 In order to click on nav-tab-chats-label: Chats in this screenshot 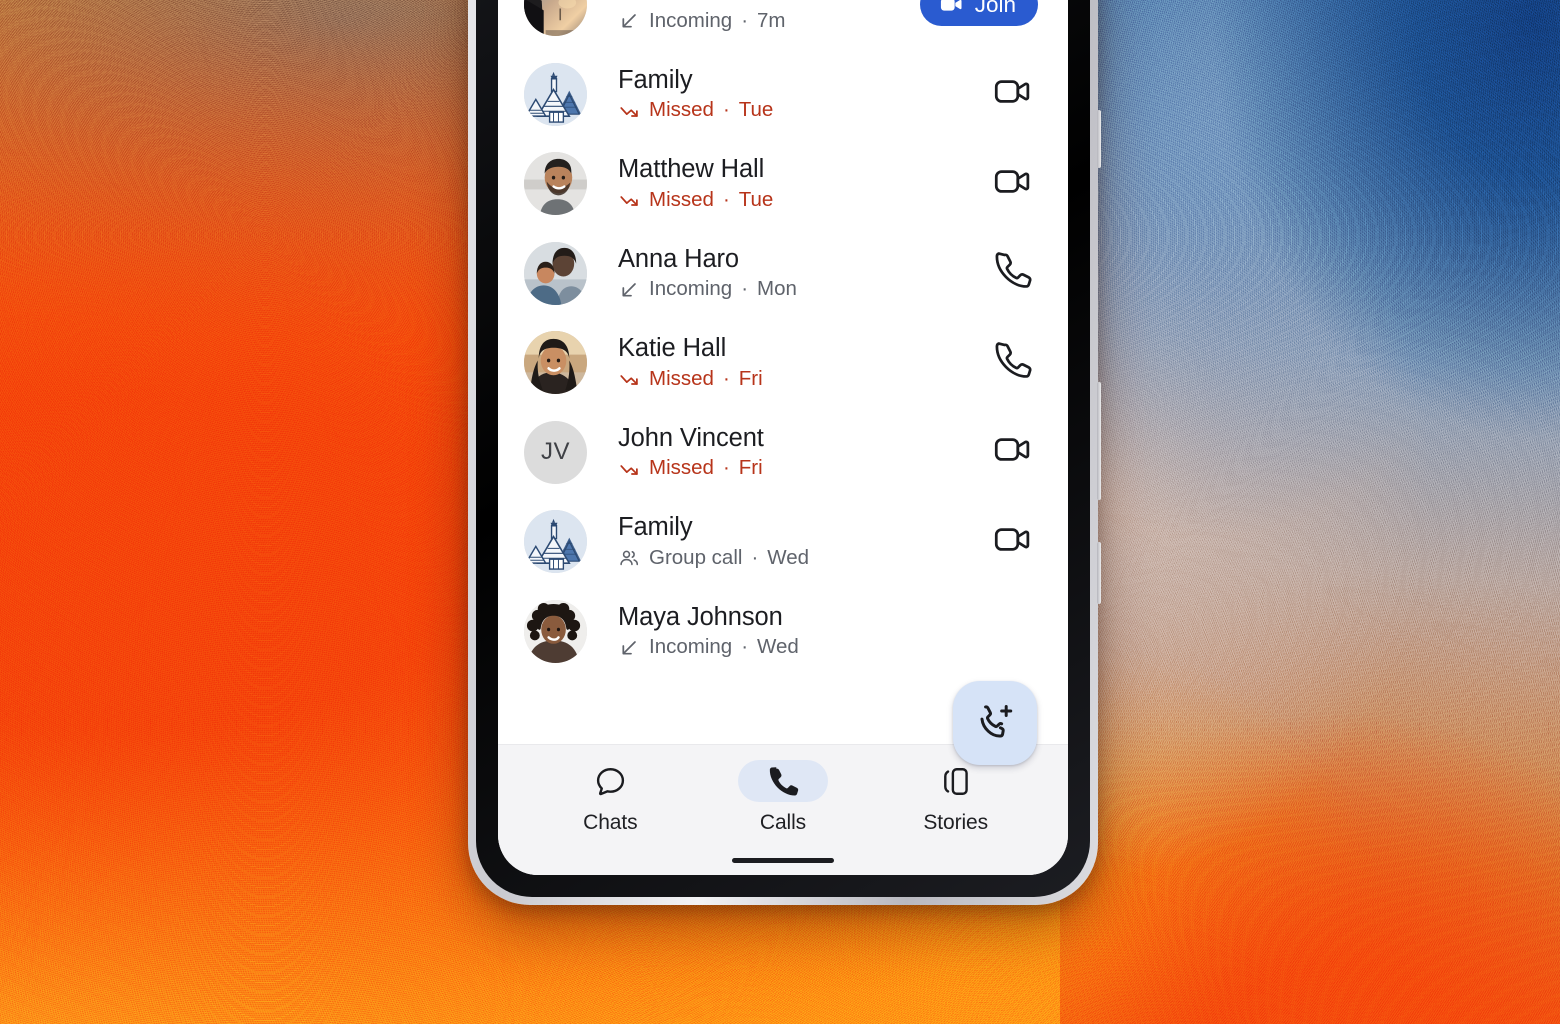, I will do `click(610, 822)`.